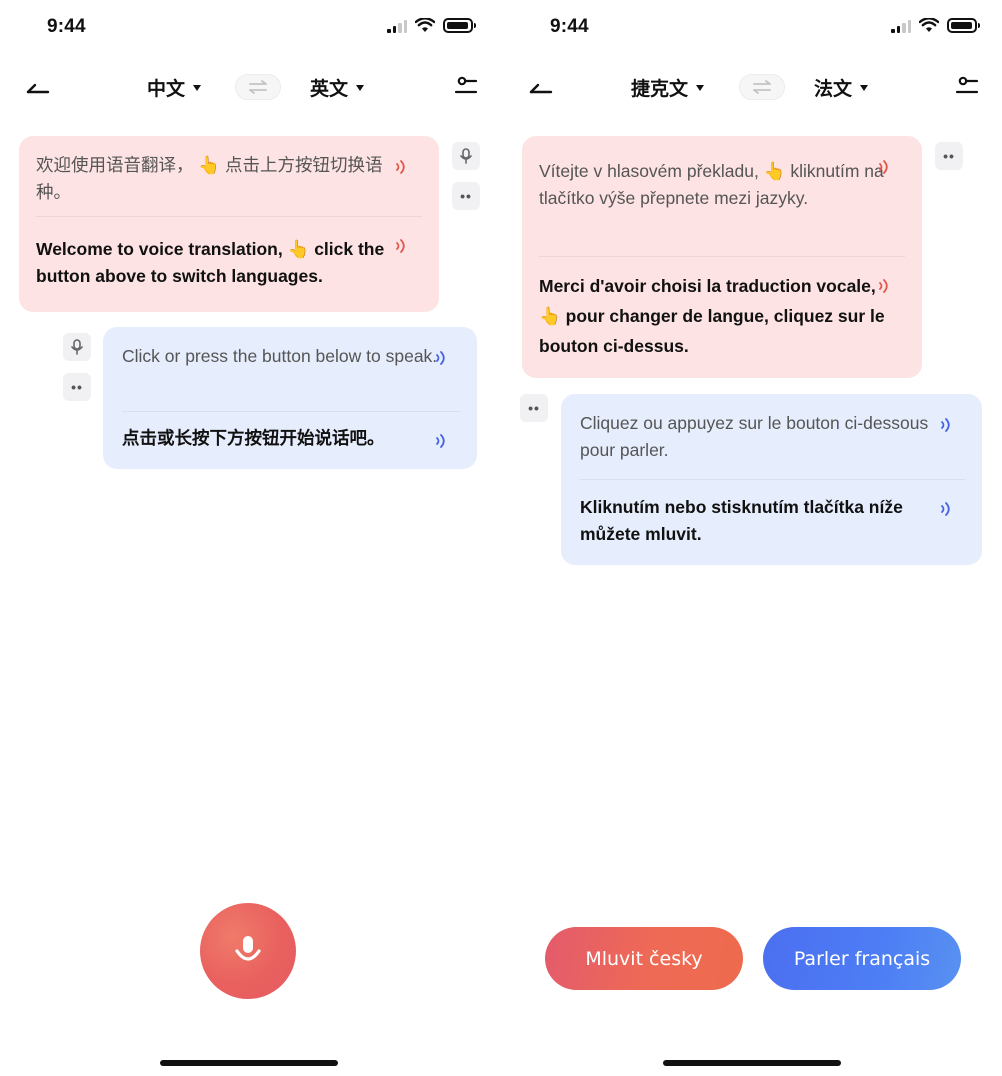 This screenshot has height=1076, width=1002. What do you see at coordinates (166, 89) in the screenshot?
I see `source-language-label: 中文` at bounding box center [166, 89].